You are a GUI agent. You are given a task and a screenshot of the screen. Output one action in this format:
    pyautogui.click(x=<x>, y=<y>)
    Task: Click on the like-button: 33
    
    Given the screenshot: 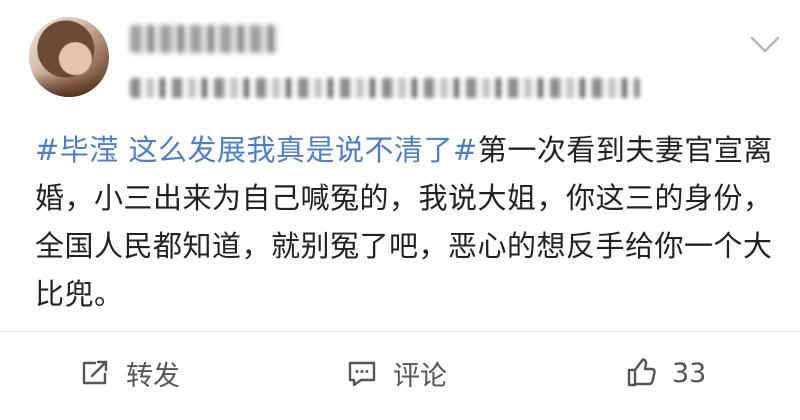 What is the action you would take?
    pyautogui.click(x=665, y=373)
    